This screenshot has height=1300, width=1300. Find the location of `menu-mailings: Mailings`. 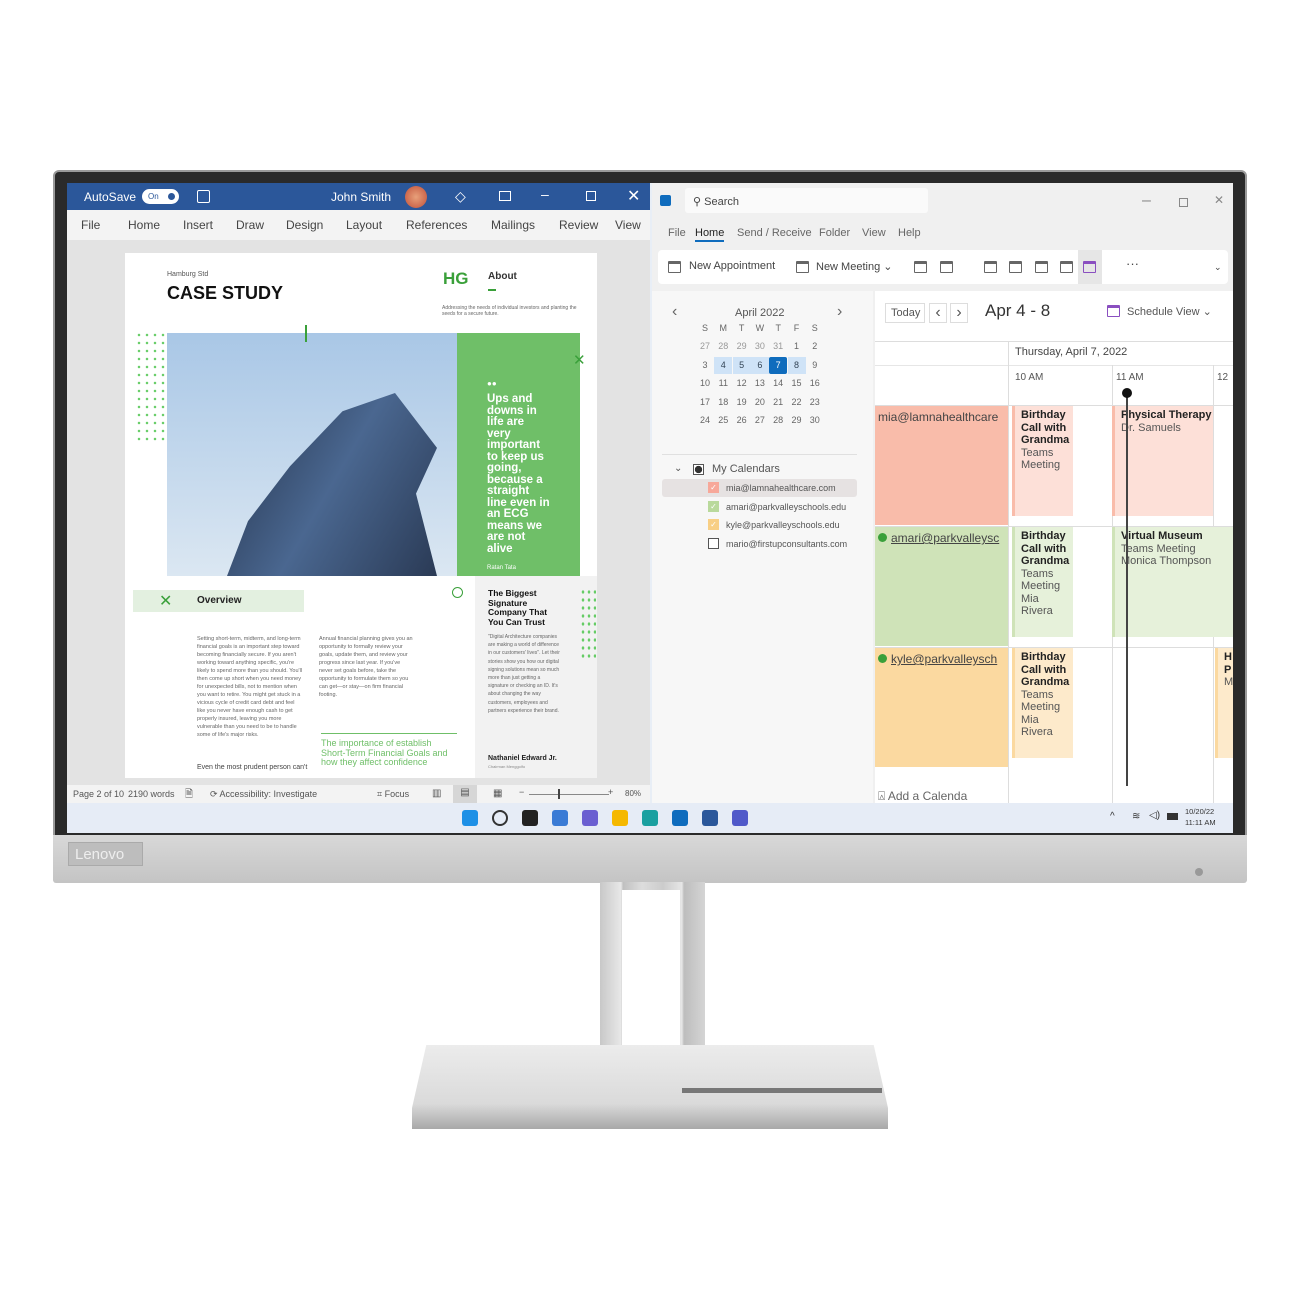

menu-mailings: Mailings is located at coordinates (513, 225).